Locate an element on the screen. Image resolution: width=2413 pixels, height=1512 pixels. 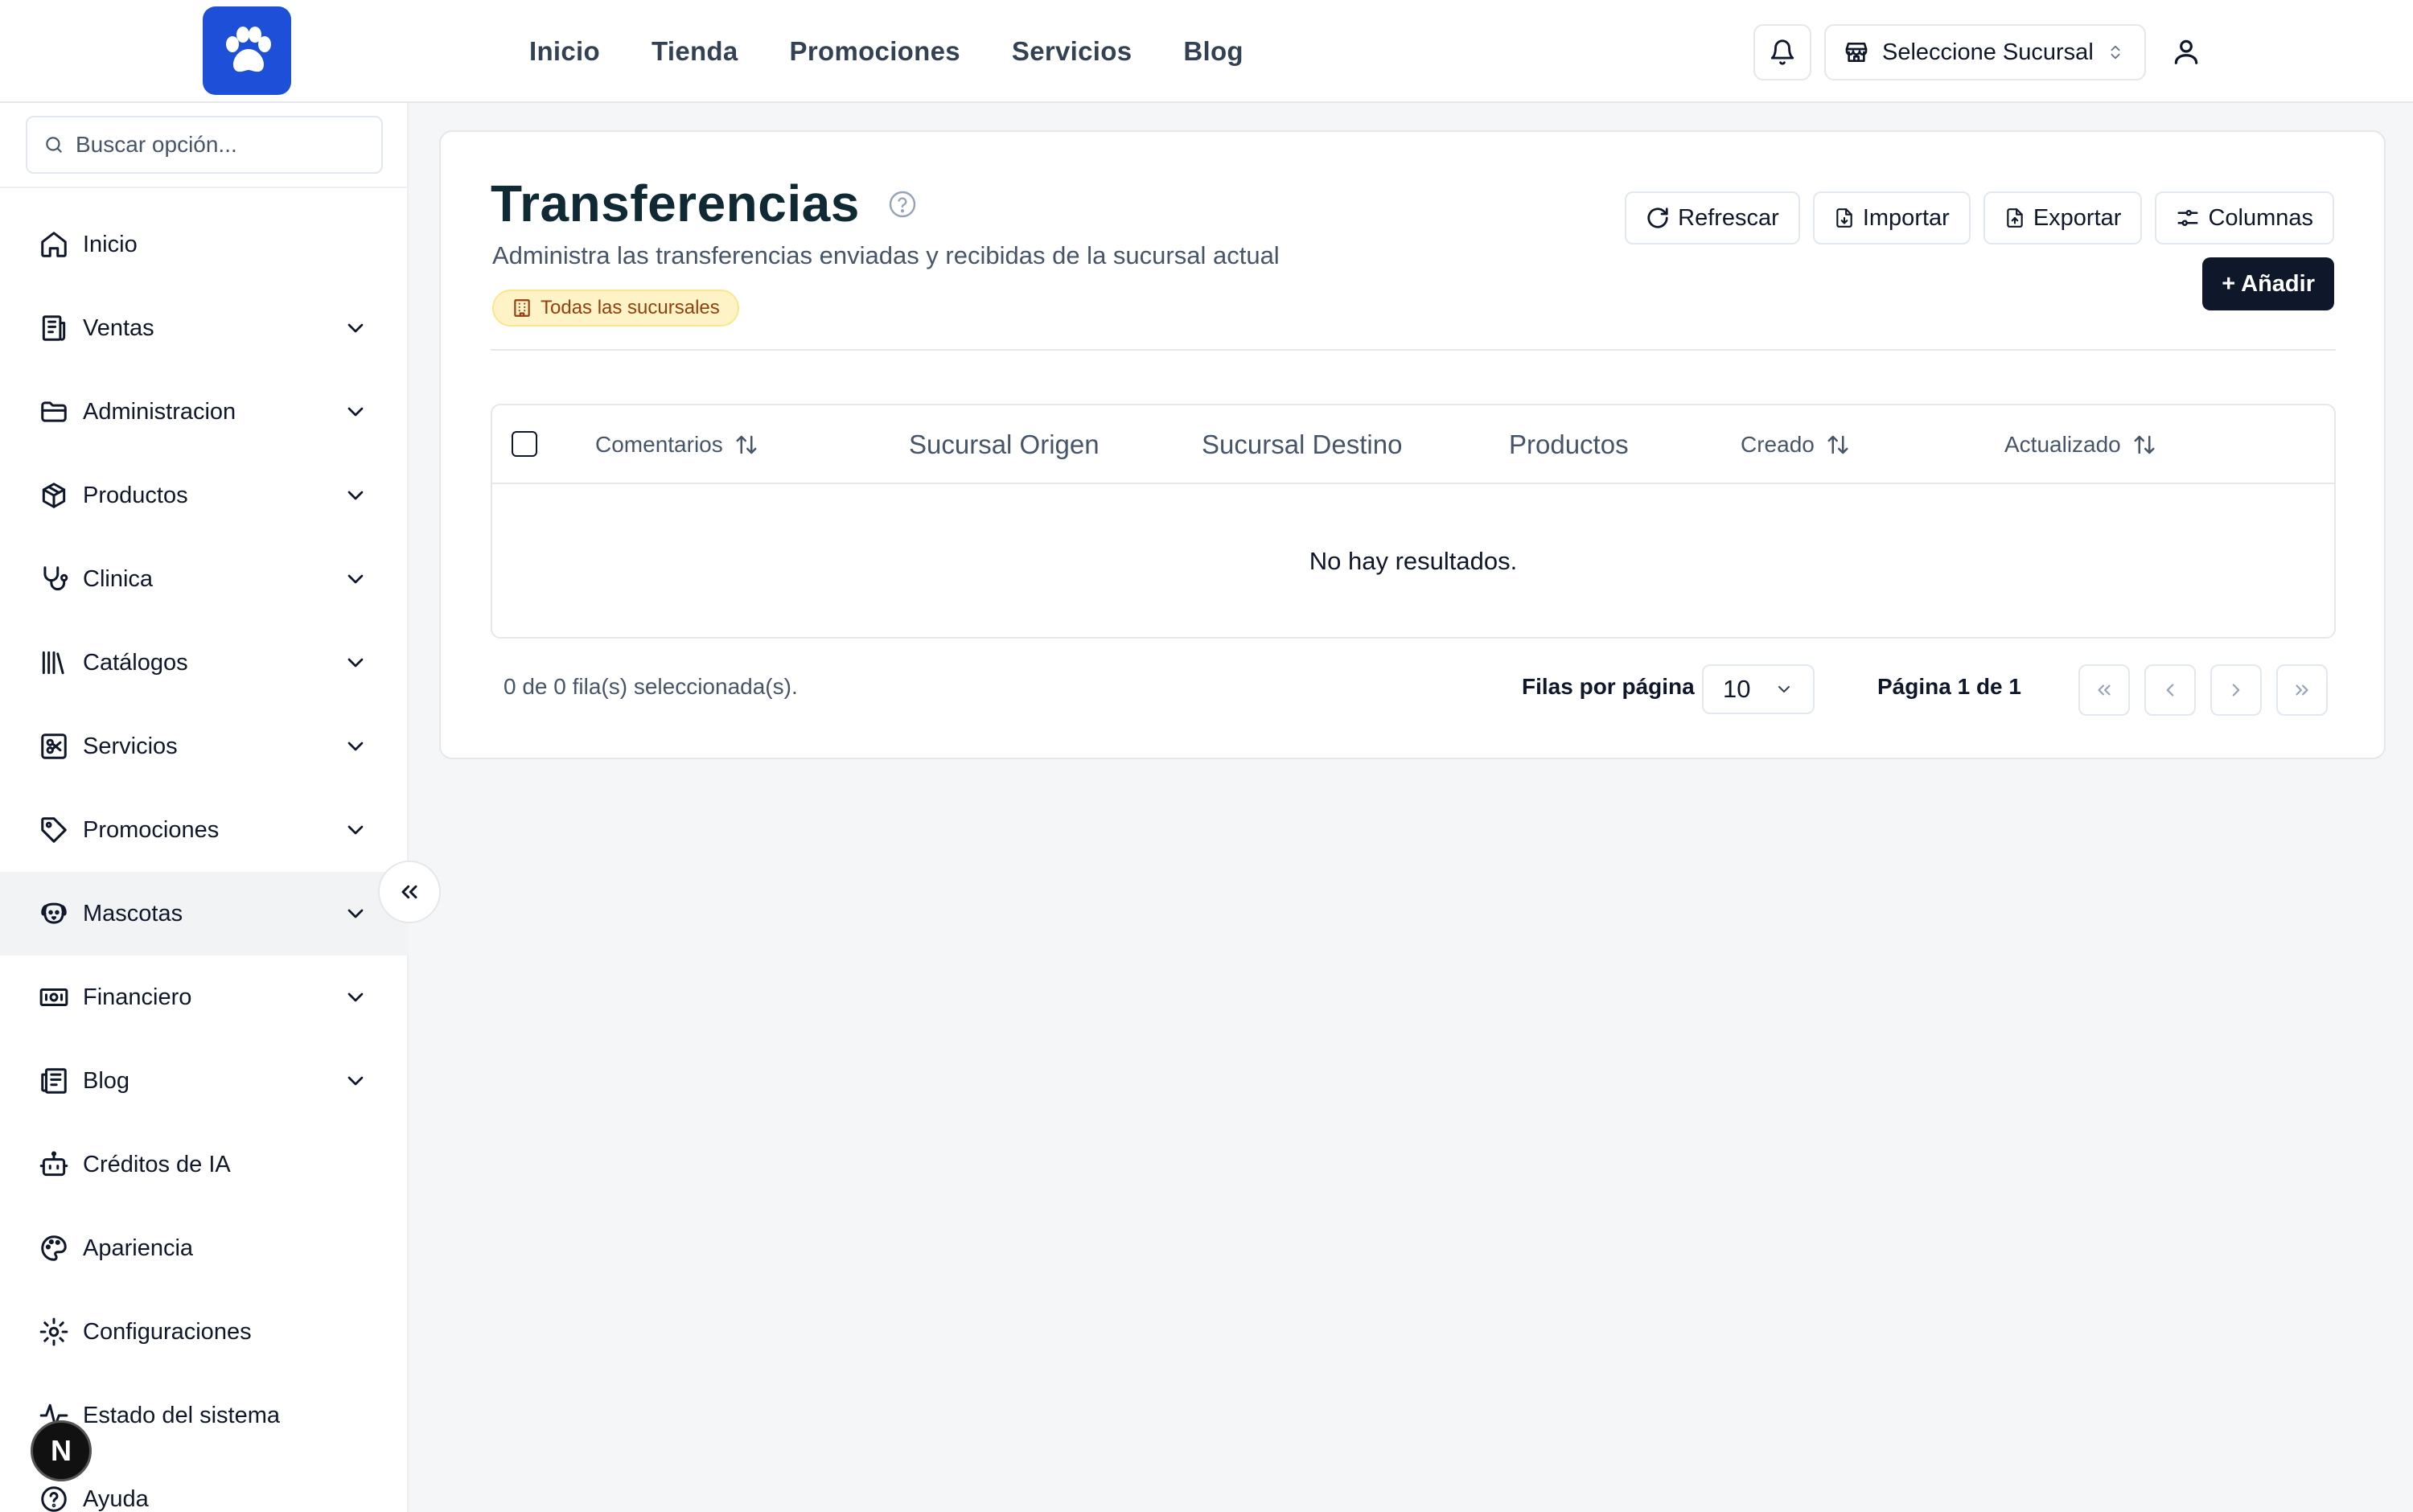
sidebar-item-label: Catálogos is located at coordinates (135, 663).